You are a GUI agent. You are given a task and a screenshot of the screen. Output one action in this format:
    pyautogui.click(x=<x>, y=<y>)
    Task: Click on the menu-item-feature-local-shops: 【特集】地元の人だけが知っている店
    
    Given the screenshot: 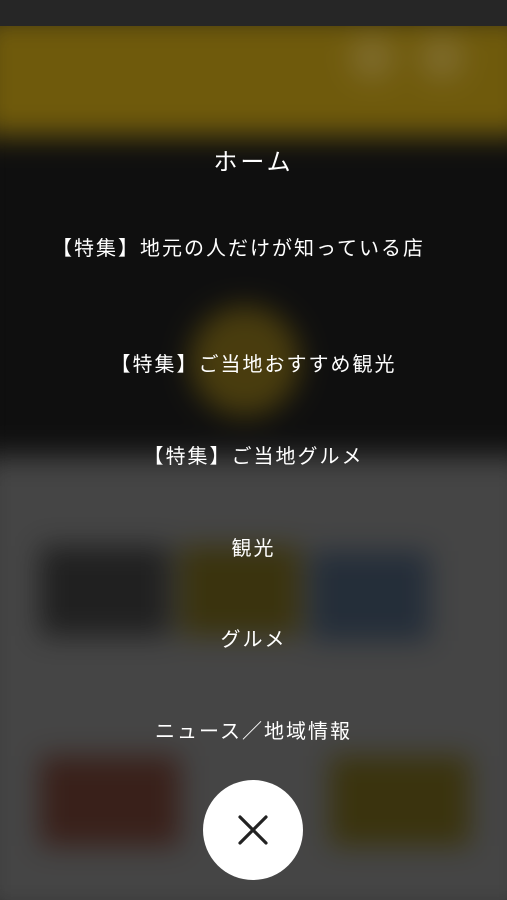 What is the action you would take?
    pyautogui.click(x=252, y=248)
    